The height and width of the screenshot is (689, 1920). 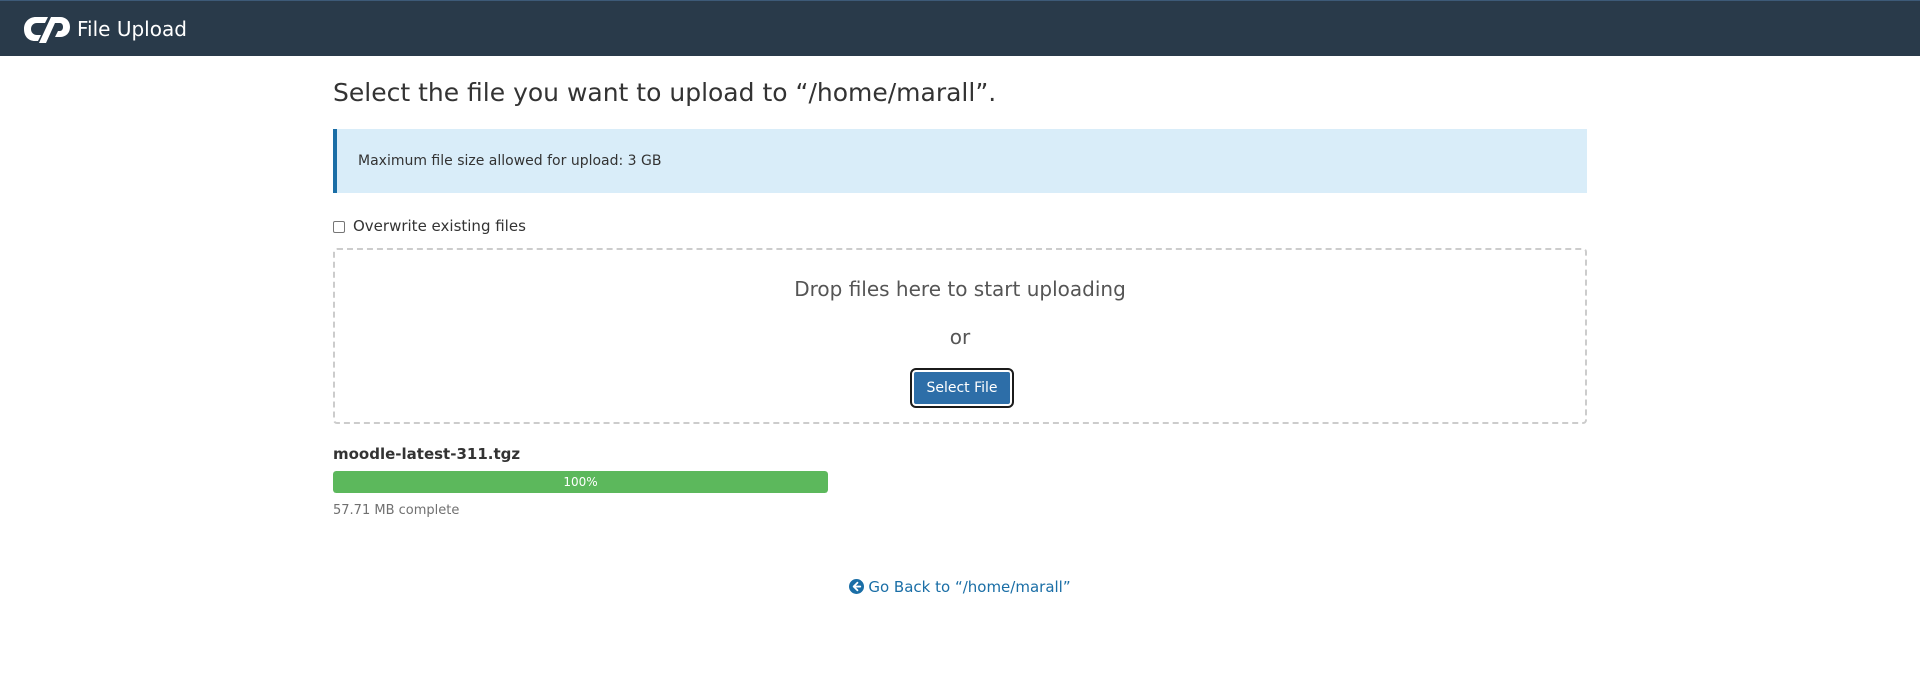 I want to click on overwrite-checkbox, so click(x=339, y=227).